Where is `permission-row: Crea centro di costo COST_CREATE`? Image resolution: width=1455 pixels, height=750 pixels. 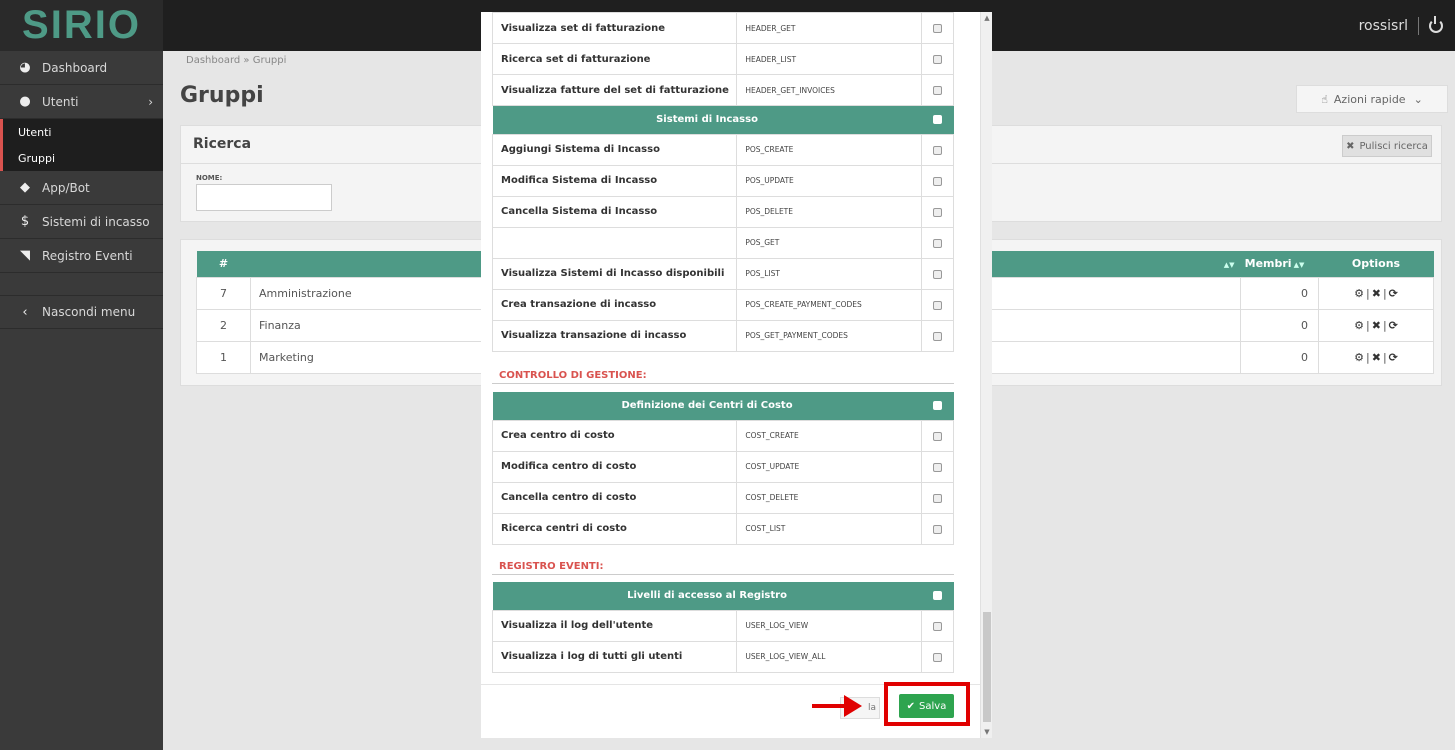
permission-row: Crea centro di costo COST_CREATE is located at coordinates (722, 435).